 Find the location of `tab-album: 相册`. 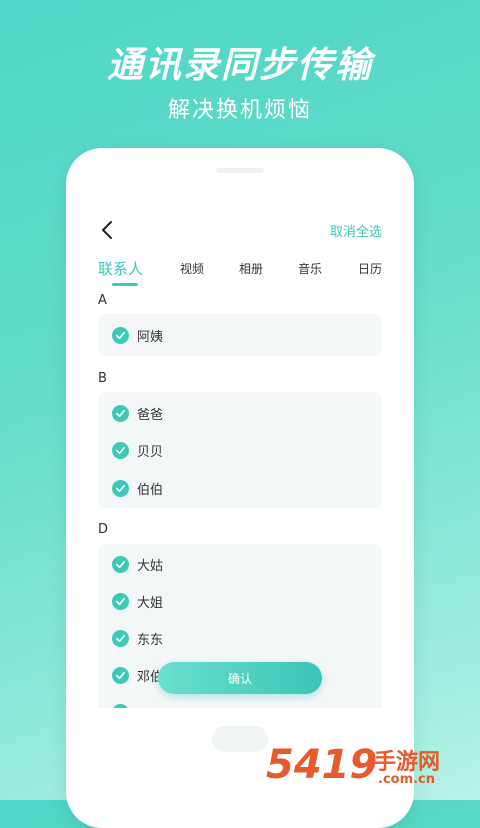

tab-album: 相册 is located at coordinates (251, 268).